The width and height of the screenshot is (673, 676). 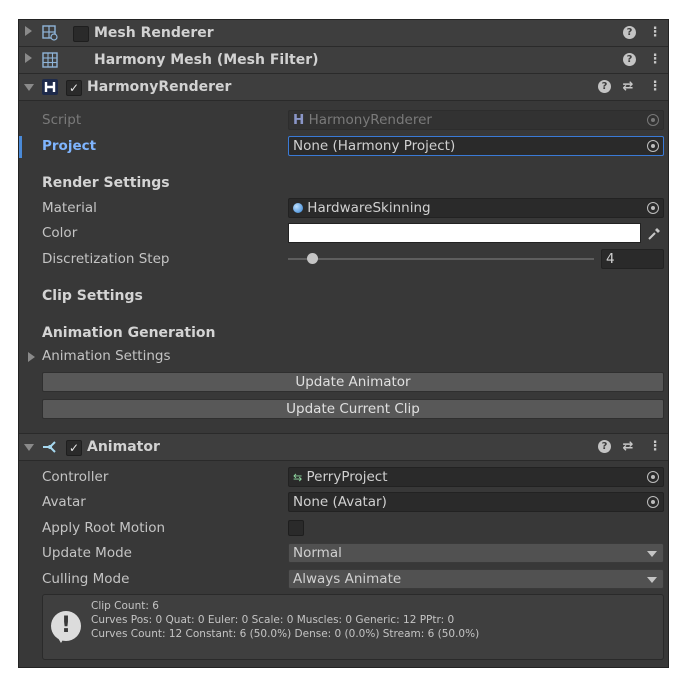 I want to click on mesh-filter-icon, so click(x=50, y=60).